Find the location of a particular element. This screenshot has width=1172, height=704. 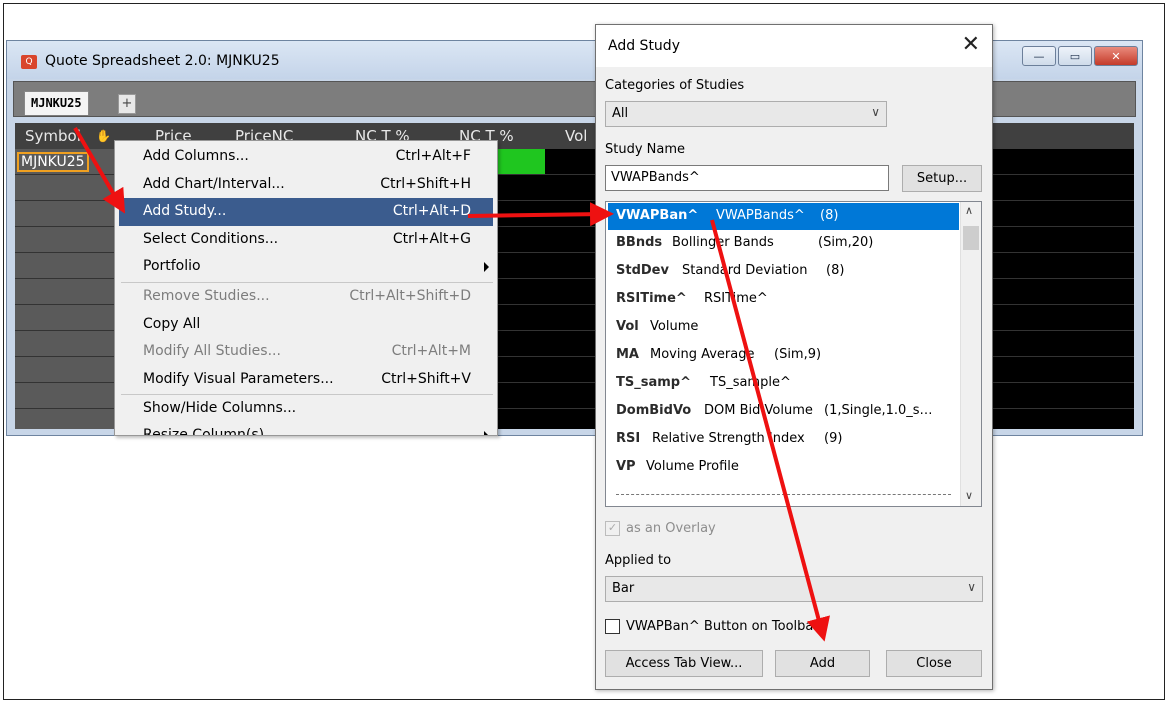

menu-item-select-conditions: Select Conditions... Ctrl+Alt+G is located at coordinates (306, 240).